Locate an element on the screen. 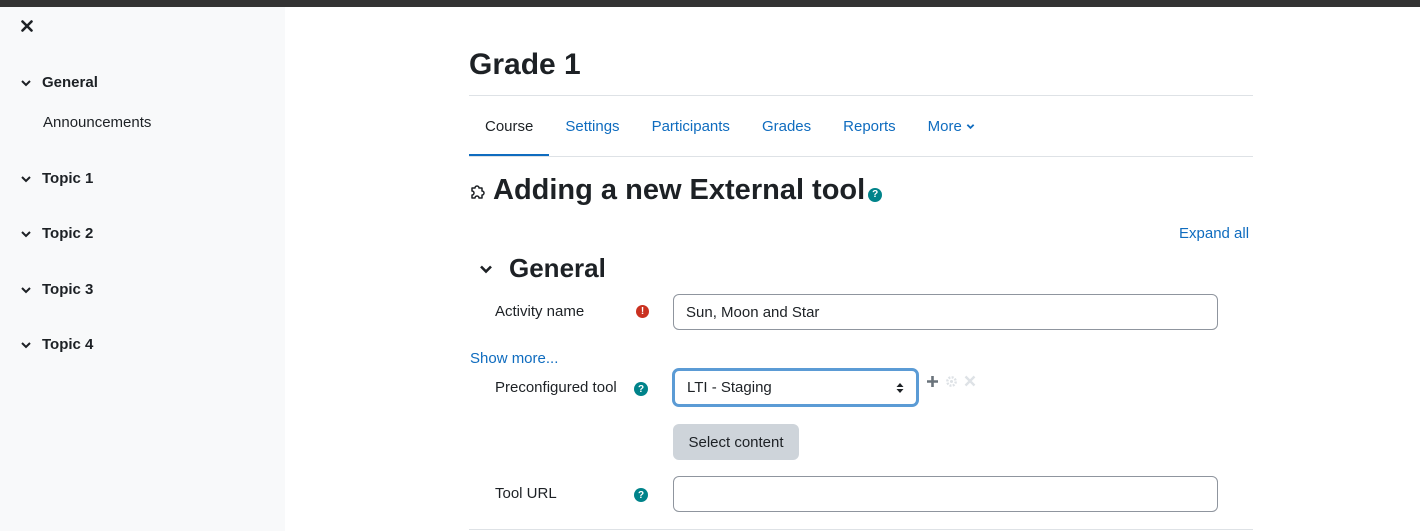 The width and height of the screenshot is (1420, 531). tab-reports: Reports is located at coordinates (869, 126).